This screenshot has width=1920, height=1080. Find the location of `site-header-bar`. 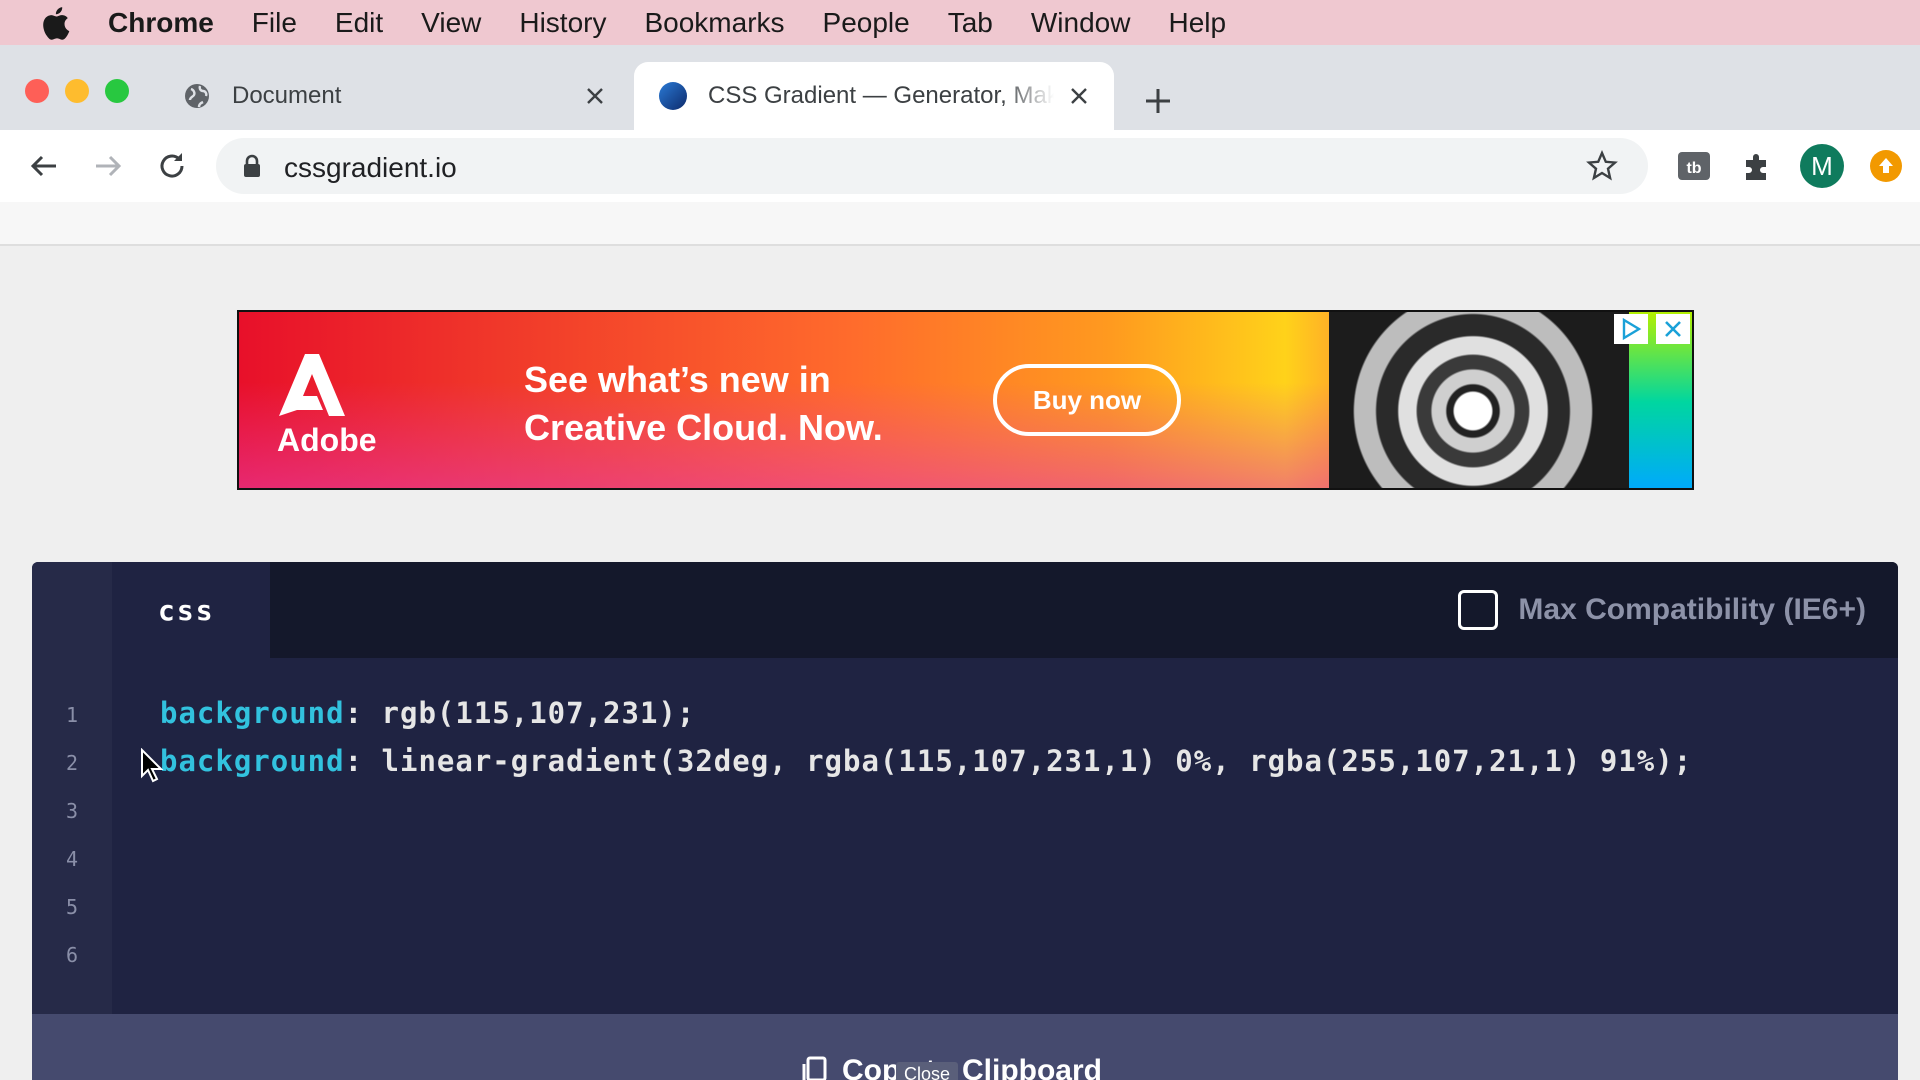

site-header-bar is located at coordinates (960, 224).